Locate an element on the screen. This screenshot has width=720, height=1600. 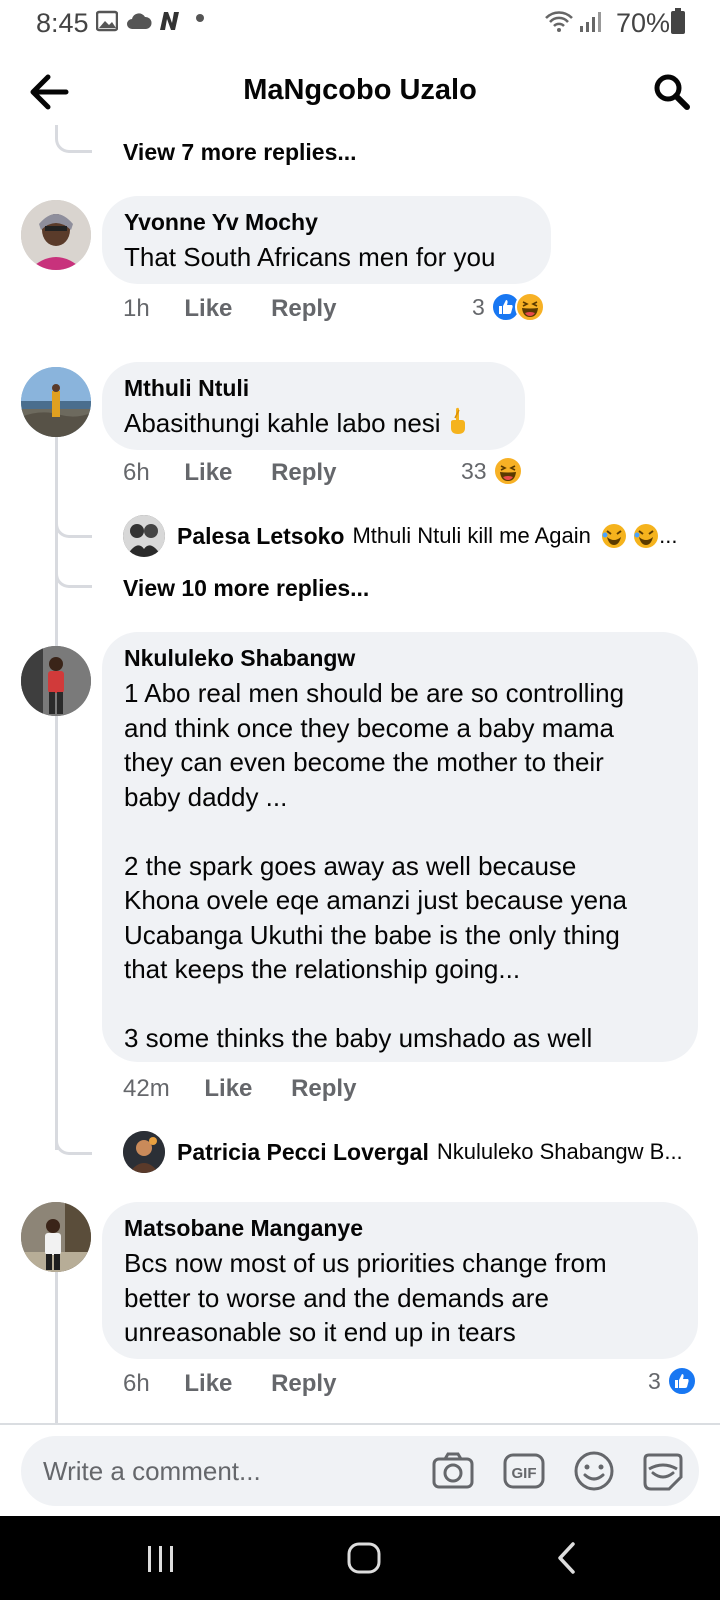
wifi-icon is located at coordinates (559, 21).